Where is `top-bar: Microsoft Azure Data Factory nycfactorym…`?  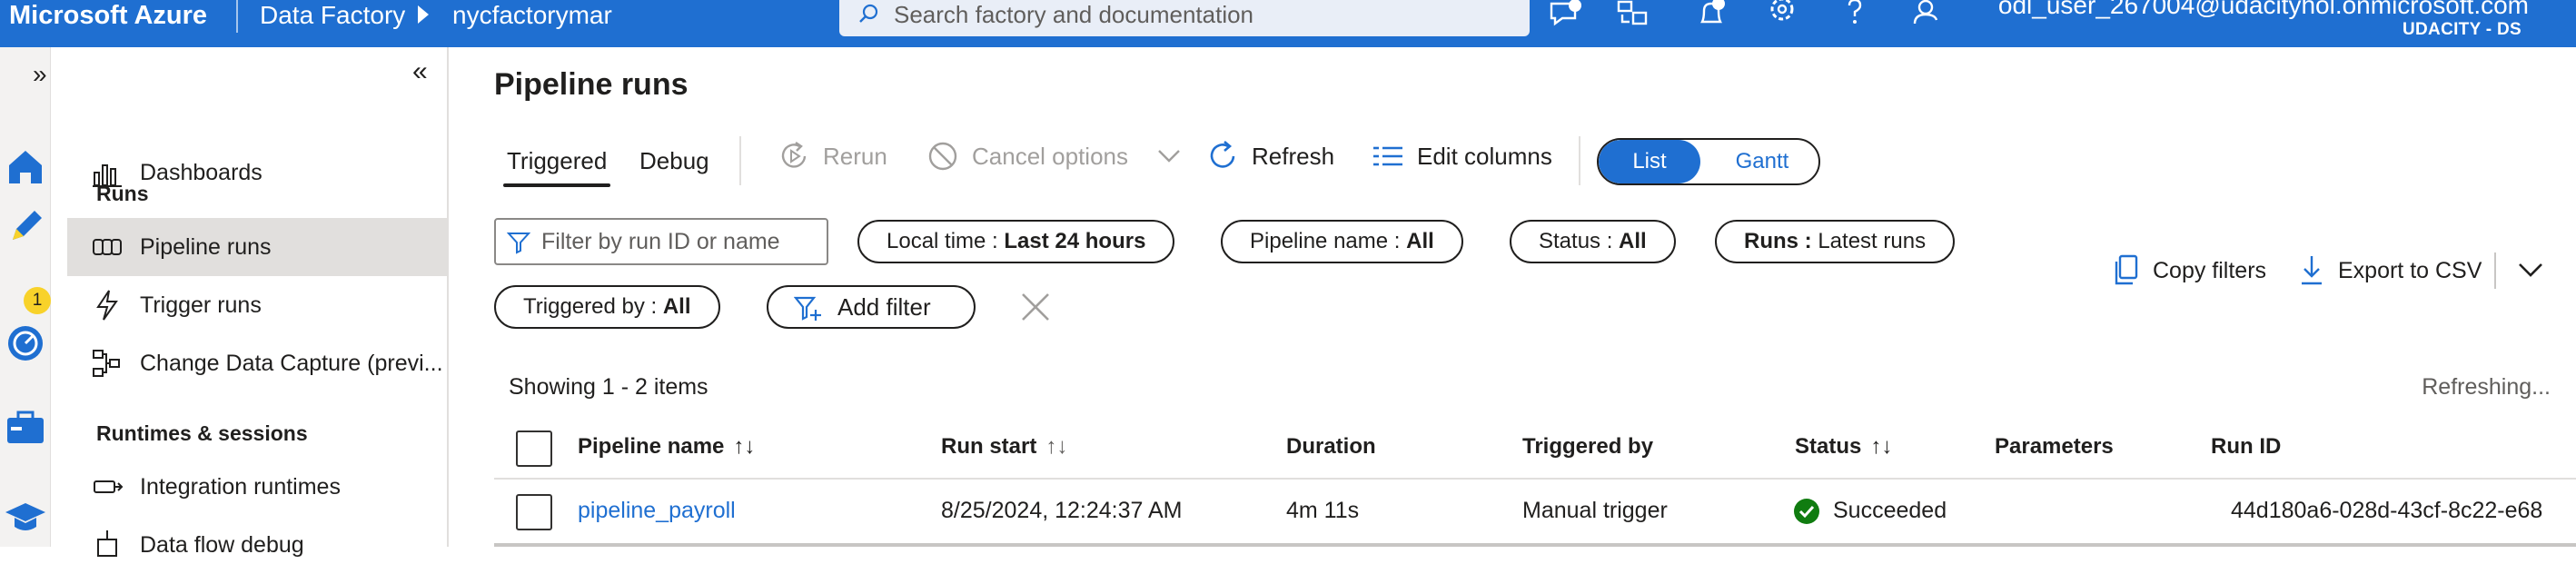 top-bar: Microsoft Azure Data Factory nycfactorym… is located at coordinates (1288, 23).